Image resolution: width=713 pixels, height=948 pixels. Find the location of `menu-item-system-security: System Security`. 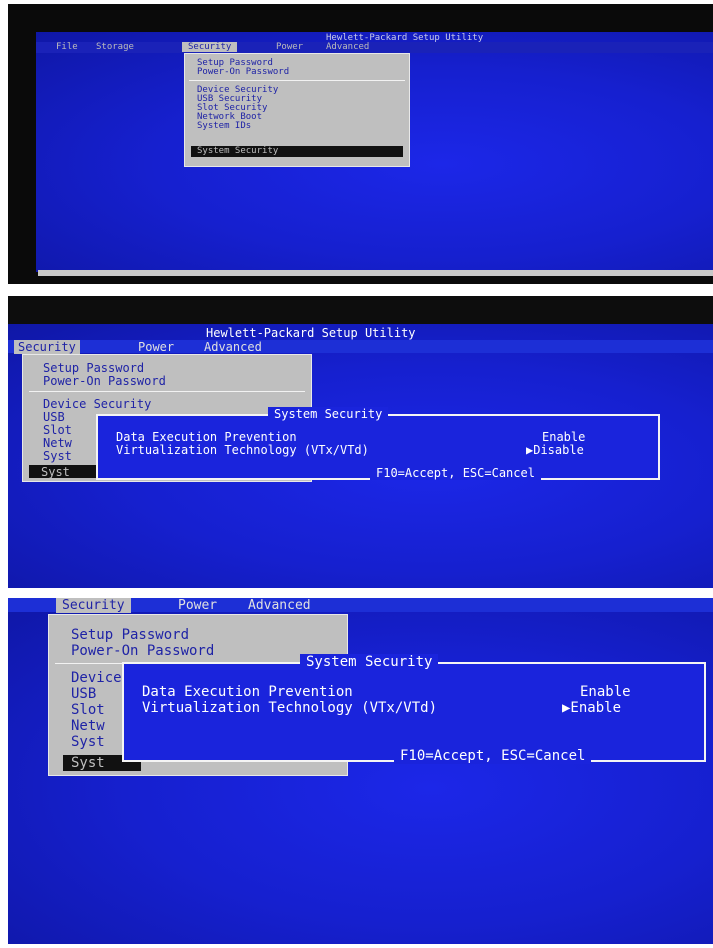

menu-item-system-security: System Security is located at coordinates (297, 151).